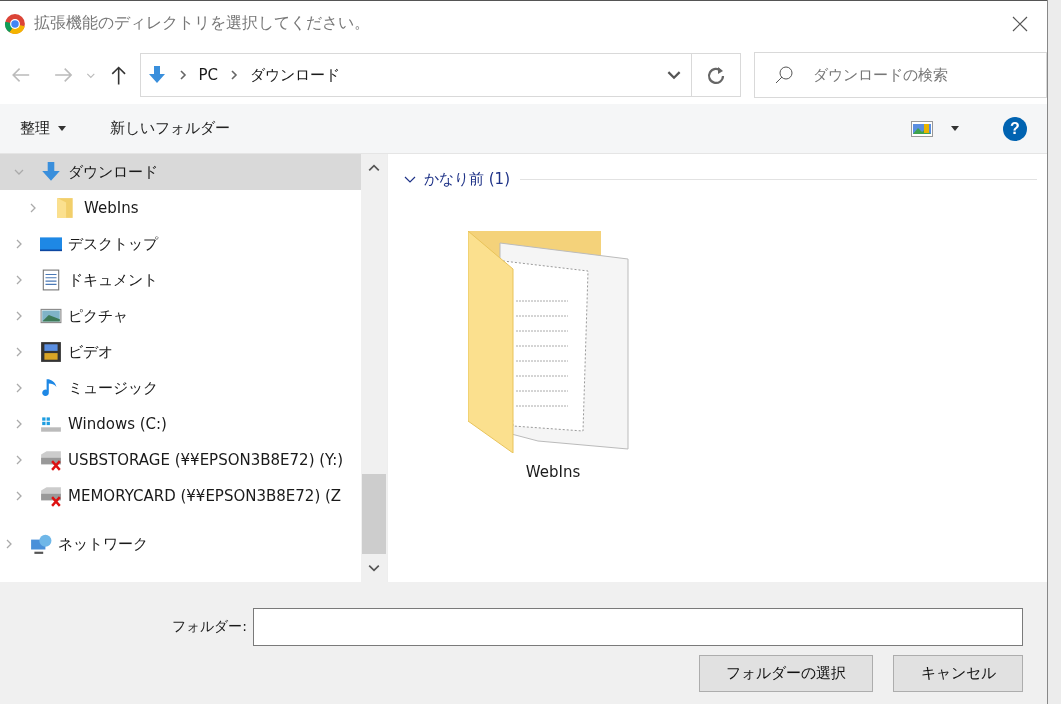  Describe the element at coordinates (170, 128) in the screenshot. I see `new-folder-button: 新しいフォルダー` at that location.